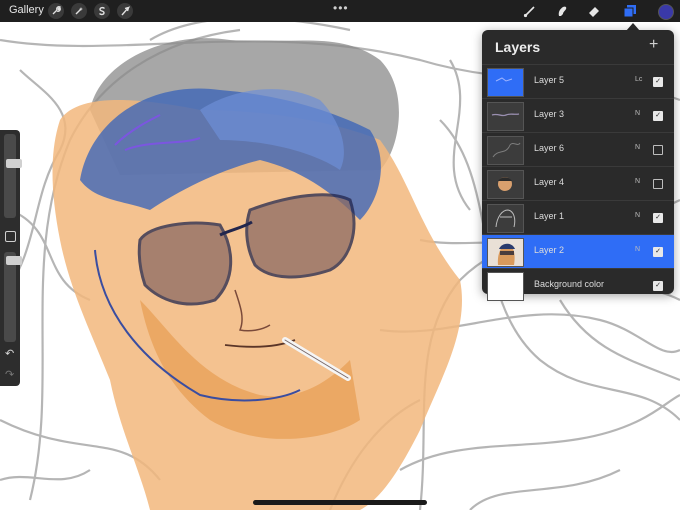 The width and height of the screenshot is (680, 510). What do you see at coordinates (56, 11) in the screenshot?
I see `wrench-icon` at bounding box center [56, 11].